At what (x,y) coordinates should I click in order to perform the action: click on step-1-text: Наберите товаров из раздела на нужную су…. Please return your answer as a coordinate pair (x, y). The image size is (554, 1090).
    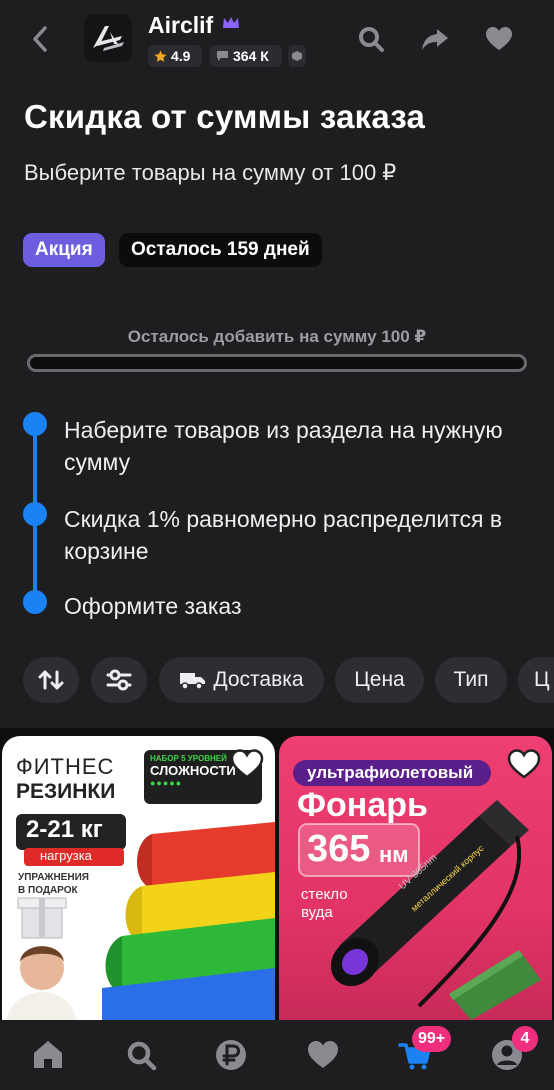
    Looking at the image, I should click on (283, 446).